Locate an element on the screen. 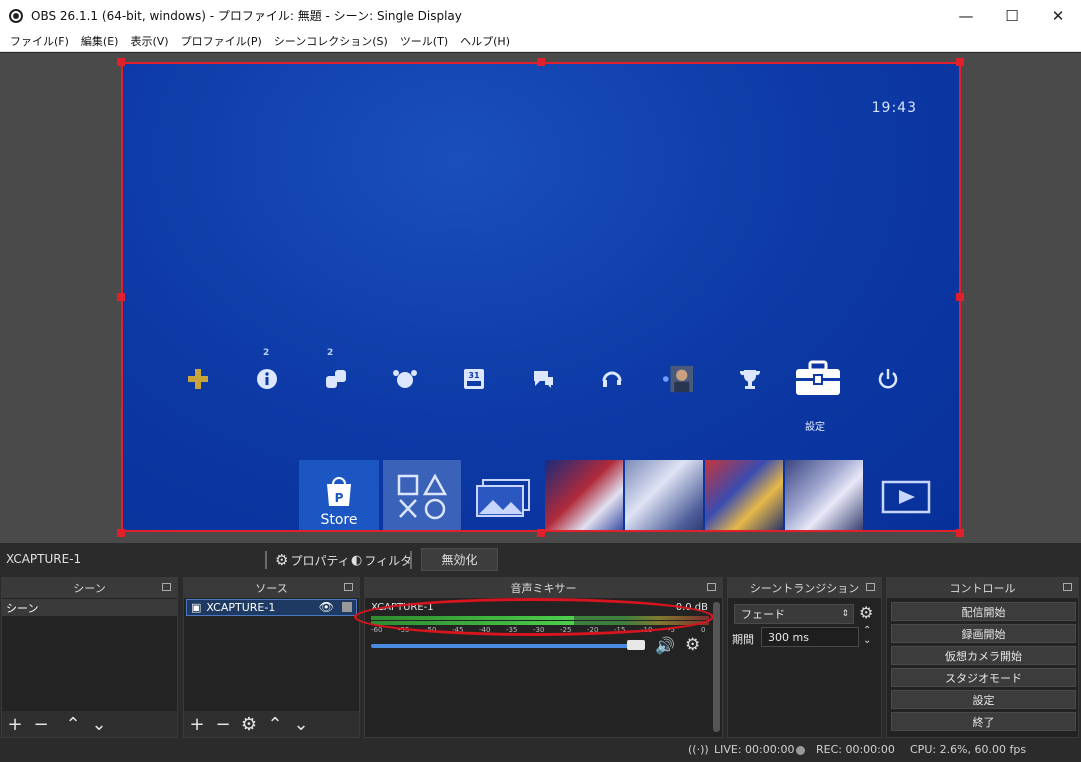 The height and width of the screenshot is (762, 1081). mixer-header: 音声ミキサー is located at coordinates (543, 588).